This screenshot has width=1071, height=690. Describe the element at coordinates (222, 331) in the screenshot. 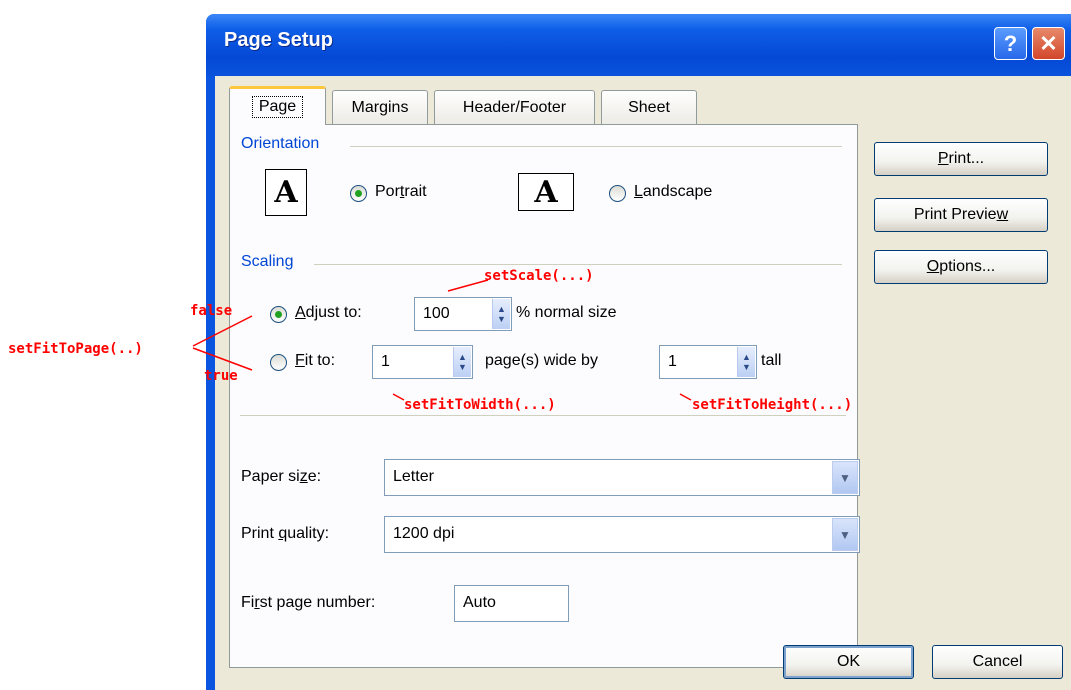

I see `fit-to-page-false-line` at that location.